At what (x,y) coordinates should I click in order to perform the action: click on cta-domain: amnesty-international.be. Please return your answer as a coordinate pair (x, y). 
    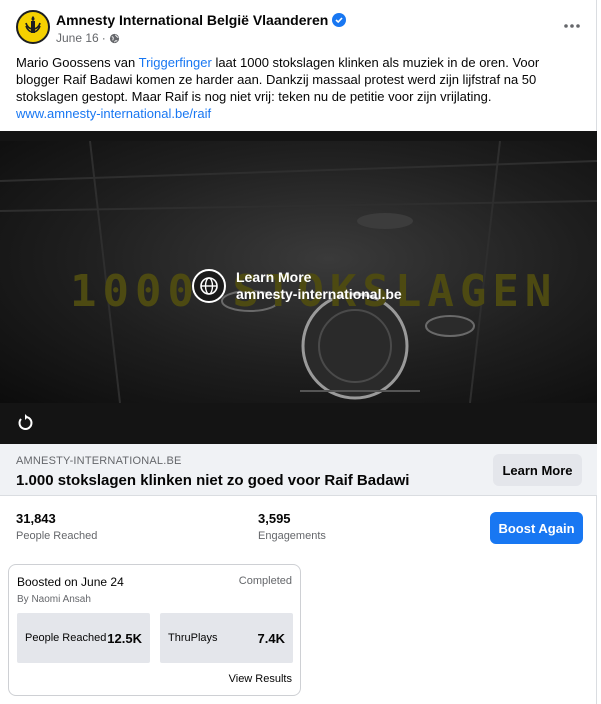
    Looking at the image, I should click on (319, 294).